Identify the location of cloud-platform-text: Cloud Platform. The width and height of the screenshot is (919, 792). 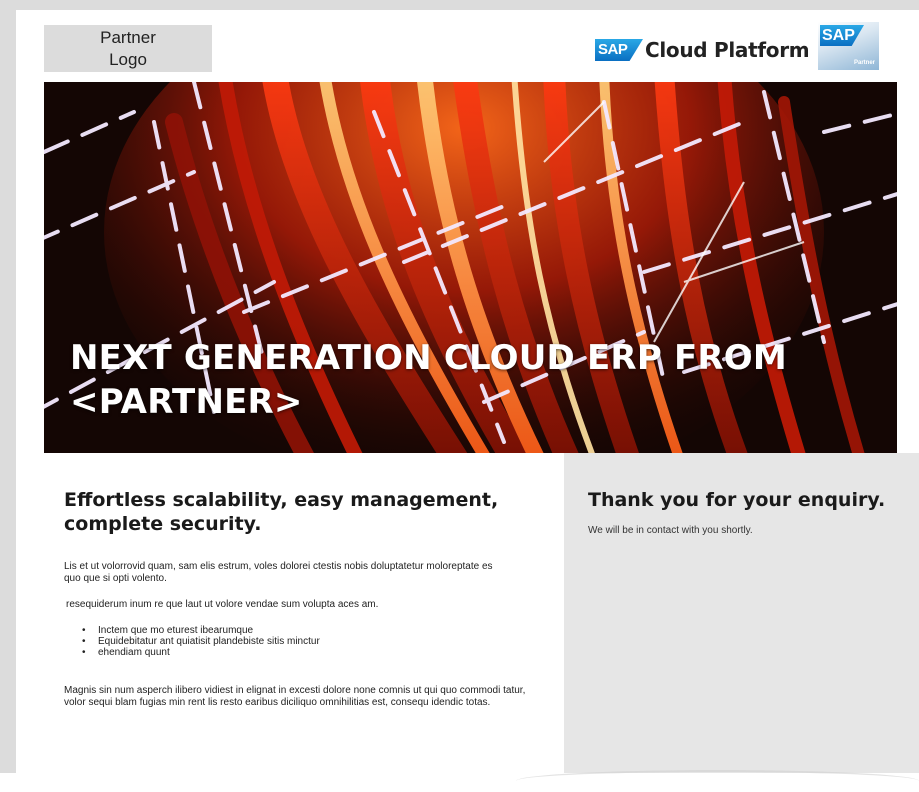
(727, 50).